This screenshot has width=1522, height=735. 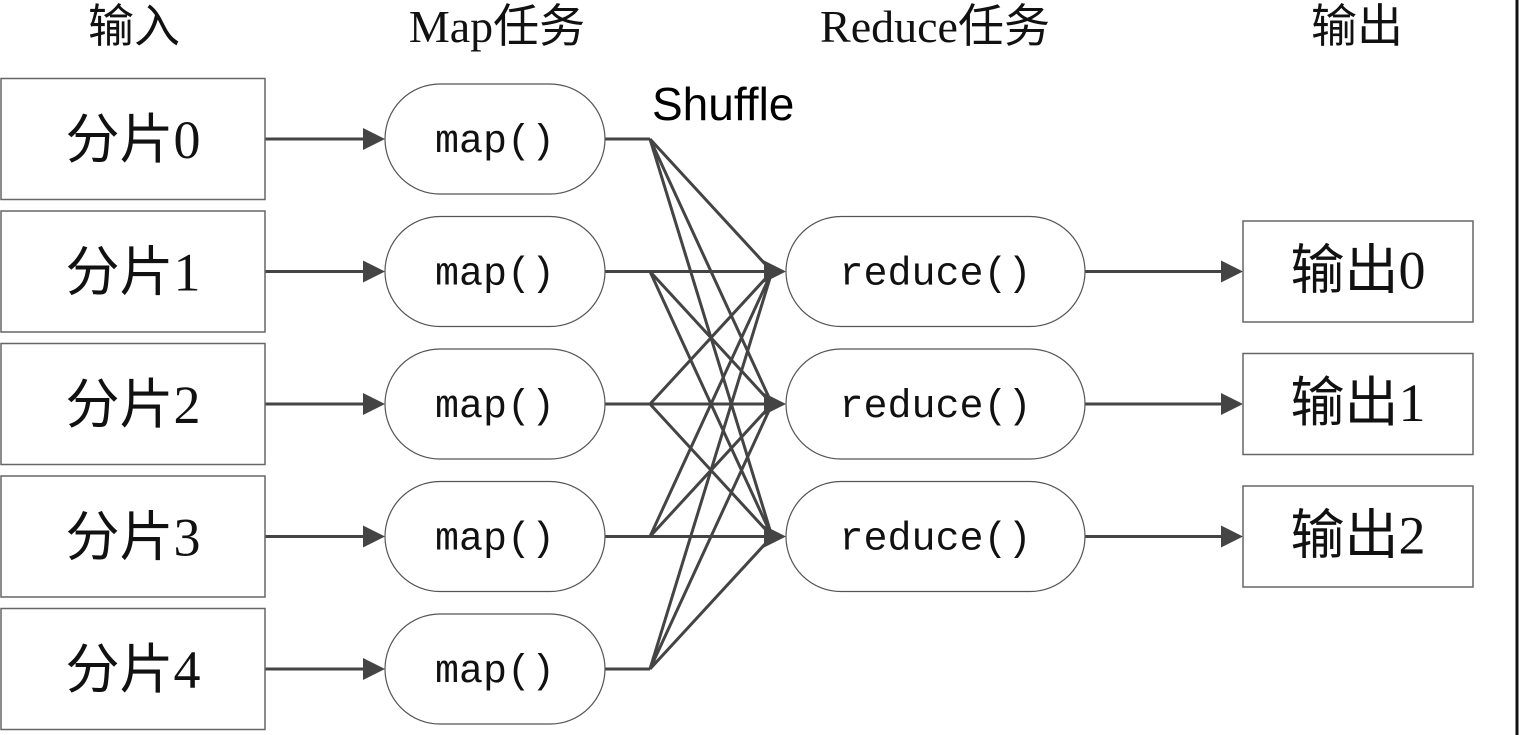 I want to click on input-split-1: 分片1, so click(x=133, y=271).